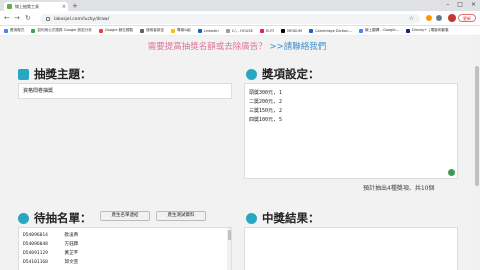  What do you see at coordinates (439, 18) in the screenshot?
I see `extensions-puzzle-icon` at bounding box center [439, 18].